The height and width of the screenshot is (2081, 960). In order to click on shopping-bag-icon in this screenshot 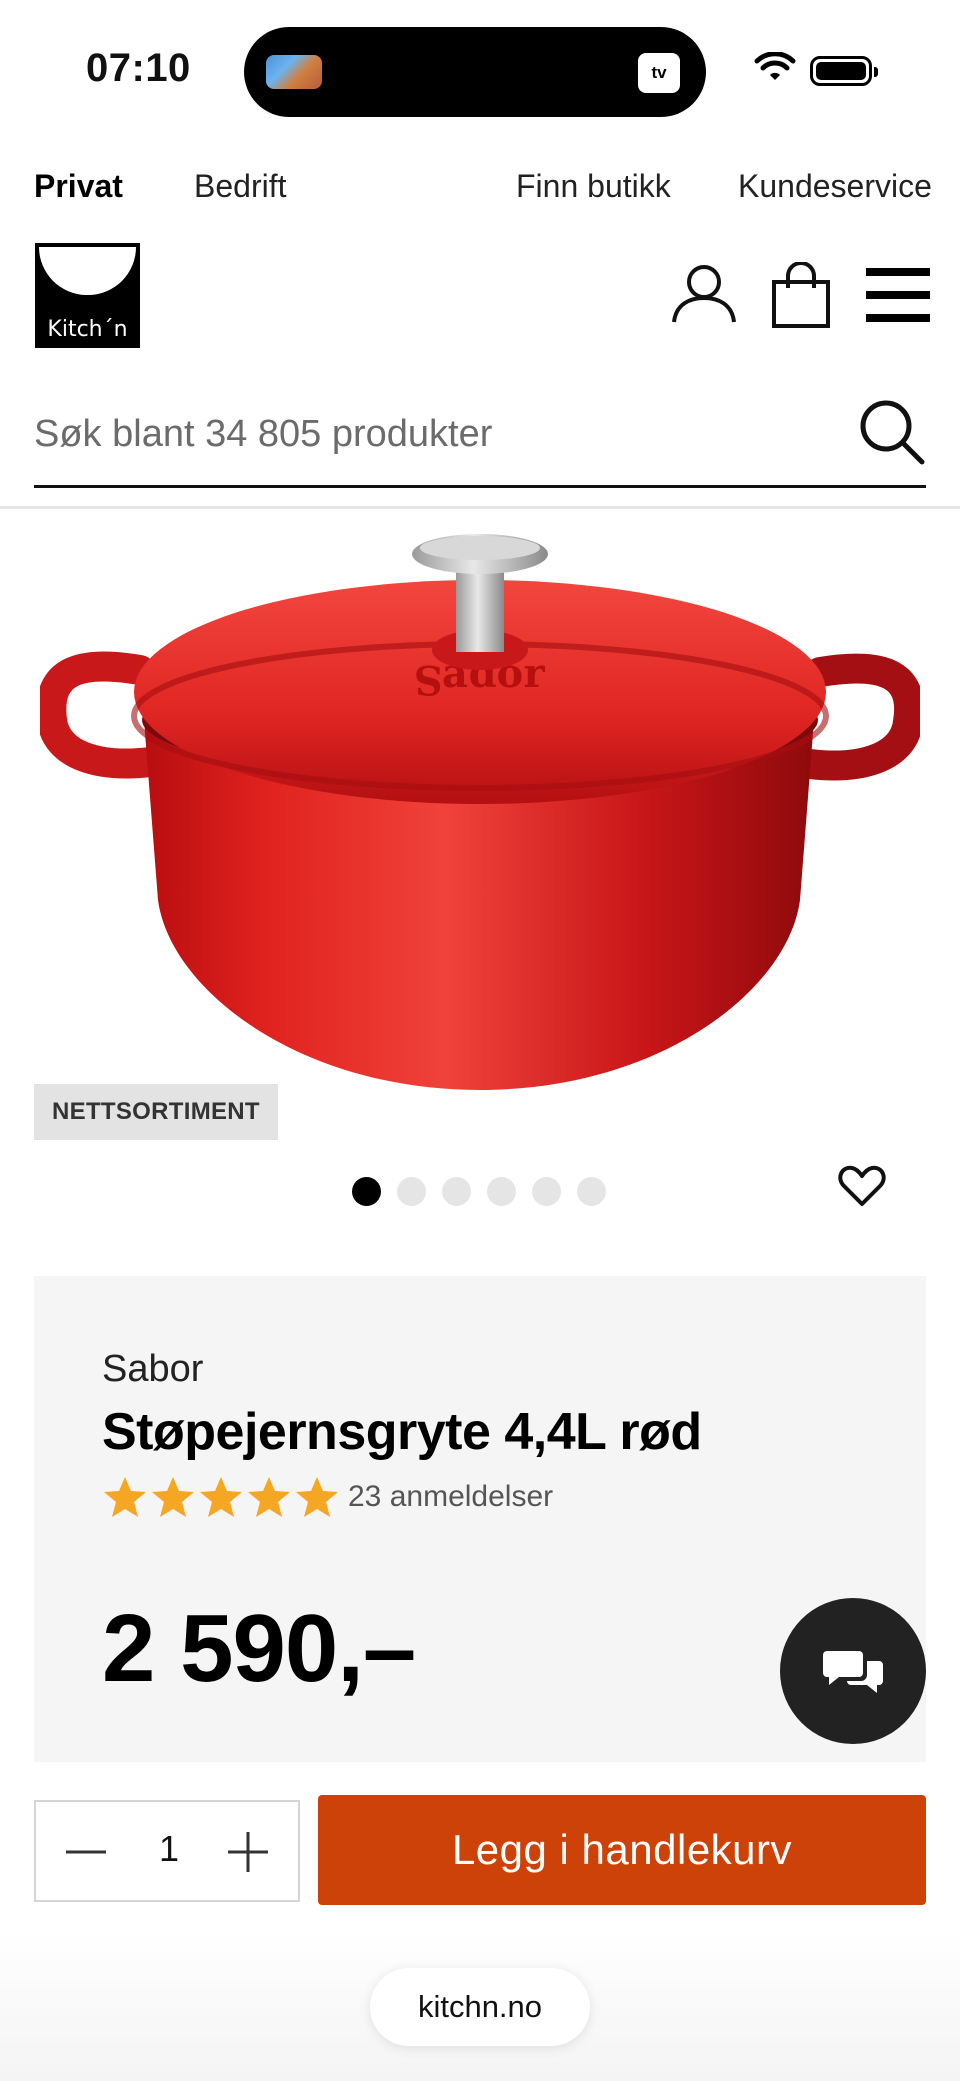, I will do `click(801, 296)`.